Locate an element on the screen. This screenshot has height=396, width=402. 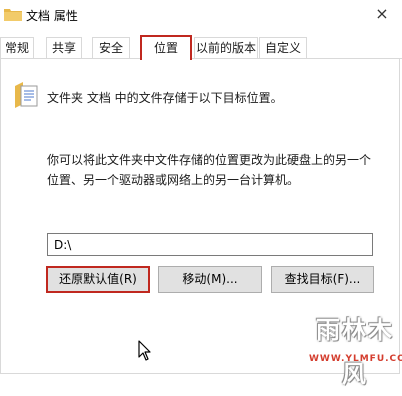
watermark-logo: 雨林木风 WWW.YLMFU.COM is located at coordinates (355, 348).